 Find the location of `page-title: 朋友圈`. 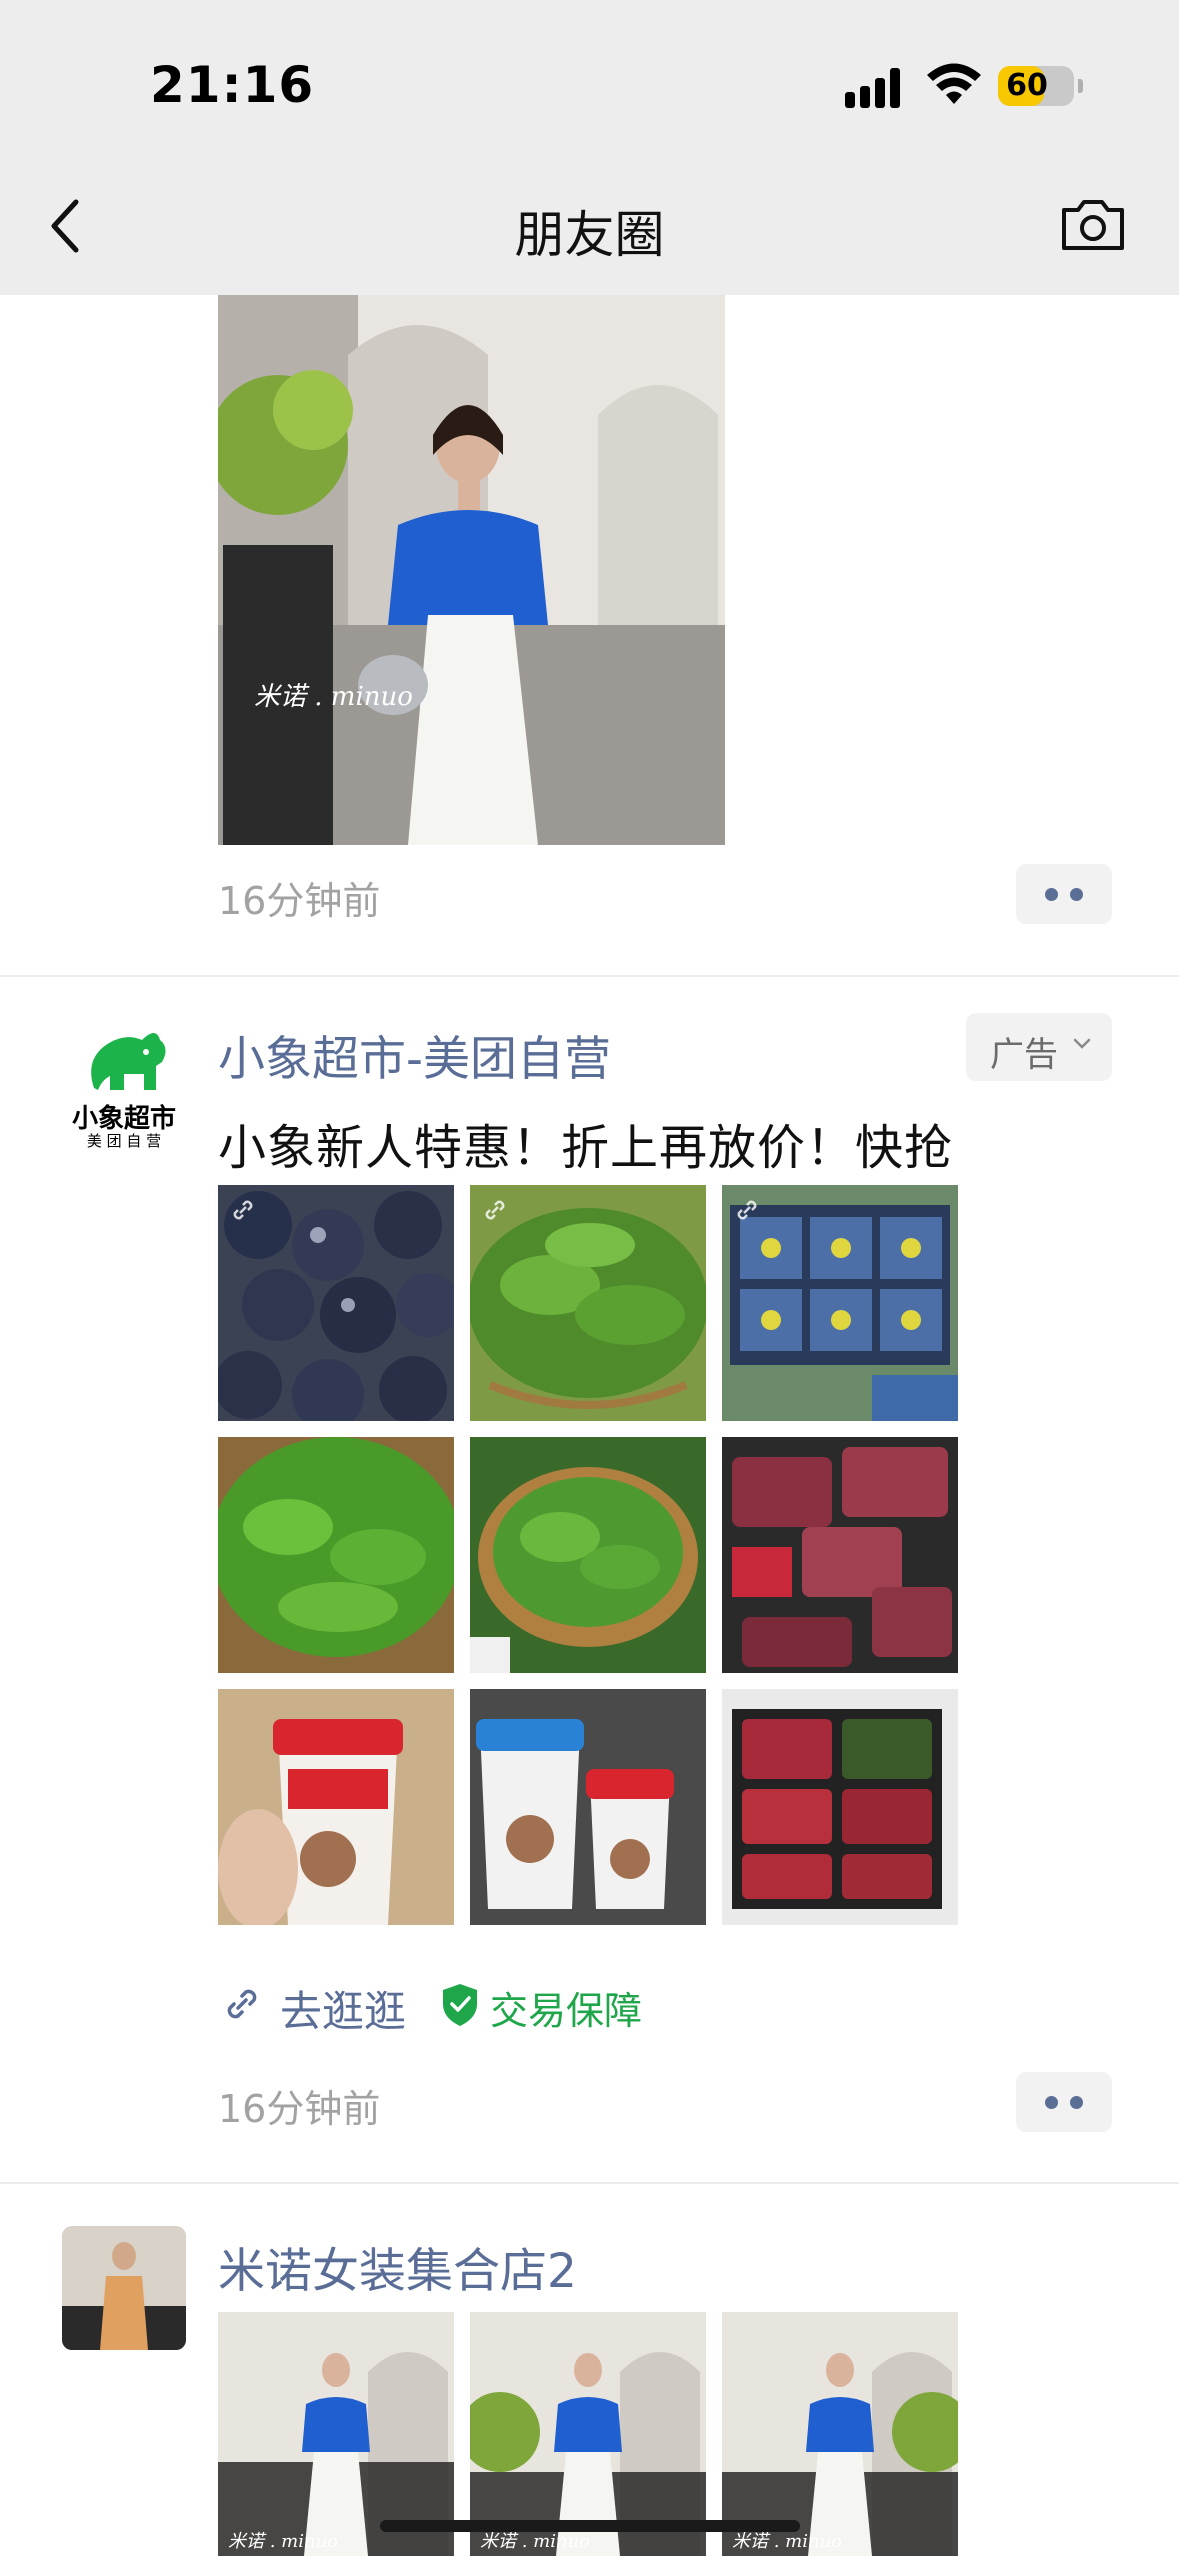

page-title: 朋友圈 is located at coordinates (589, 235).